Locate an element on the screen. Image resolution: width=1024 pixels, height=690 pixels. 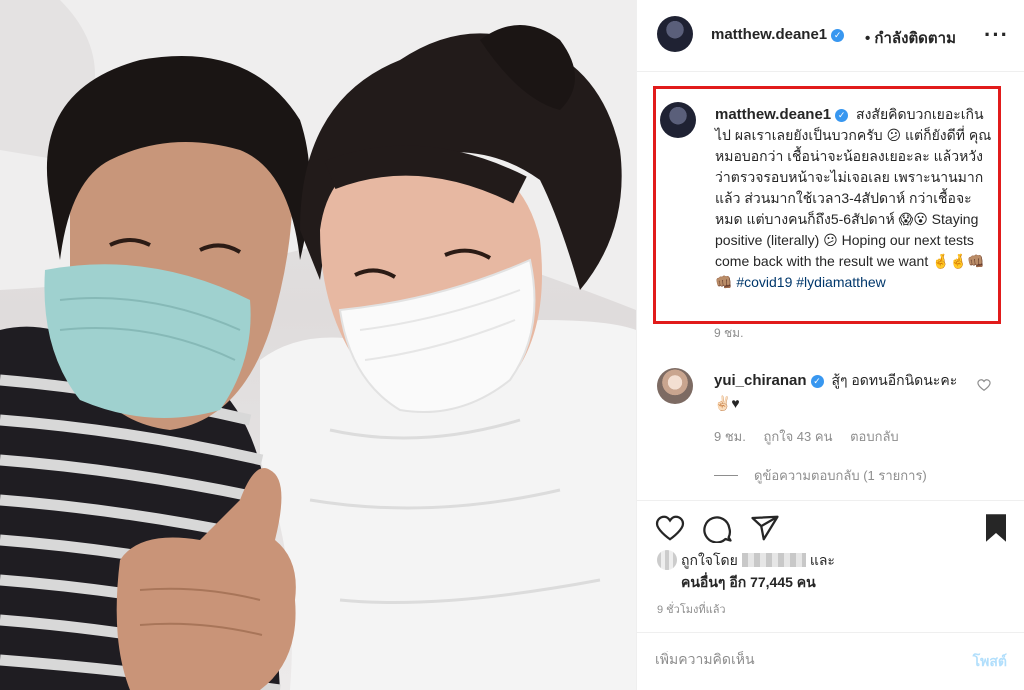
liker-name-blurred is located at coordinates (773, 560).